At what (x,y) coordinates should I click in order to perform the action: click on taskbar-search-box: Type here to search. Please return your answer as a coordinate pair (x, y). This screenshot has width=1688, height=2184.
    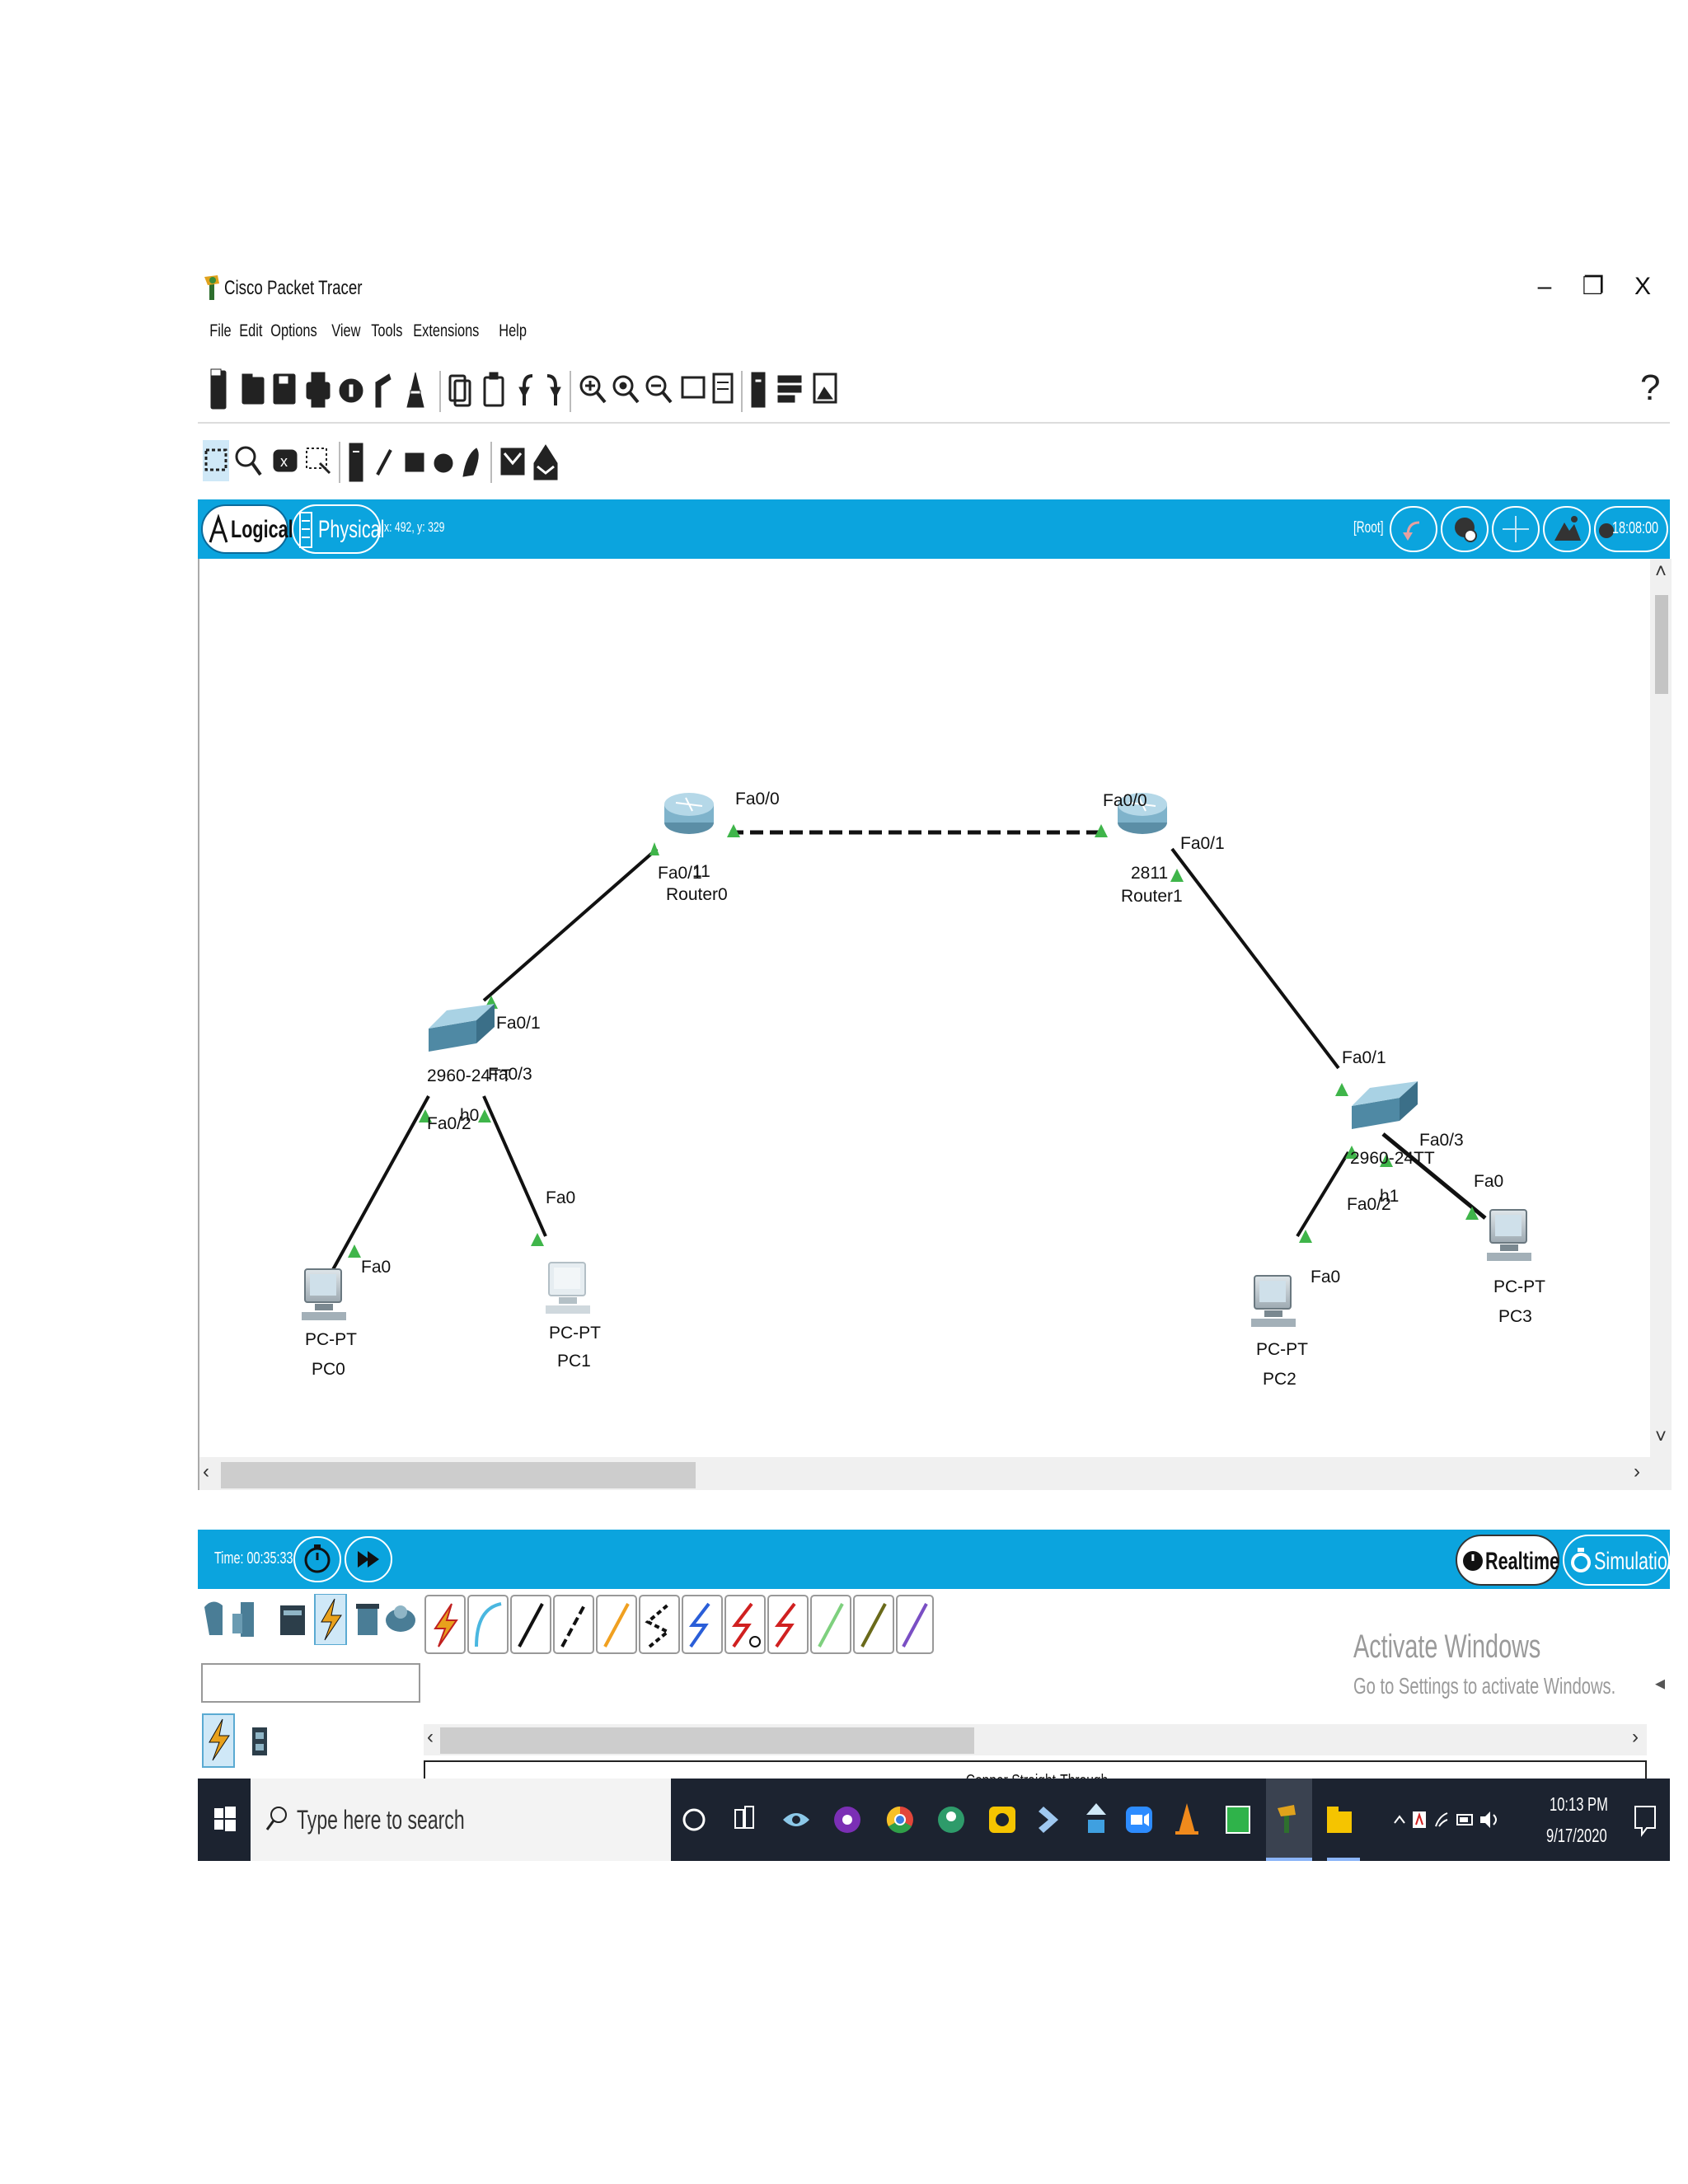
    Looking at the image, I should click on (461, 1820).